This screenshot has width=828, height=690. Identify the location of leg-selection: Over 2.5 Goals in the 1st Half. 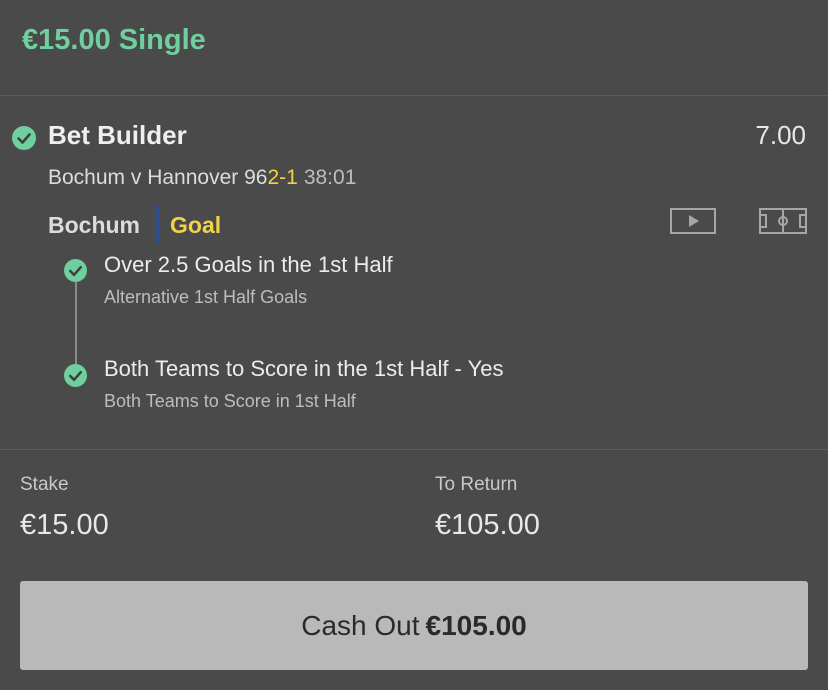
(248, 264).